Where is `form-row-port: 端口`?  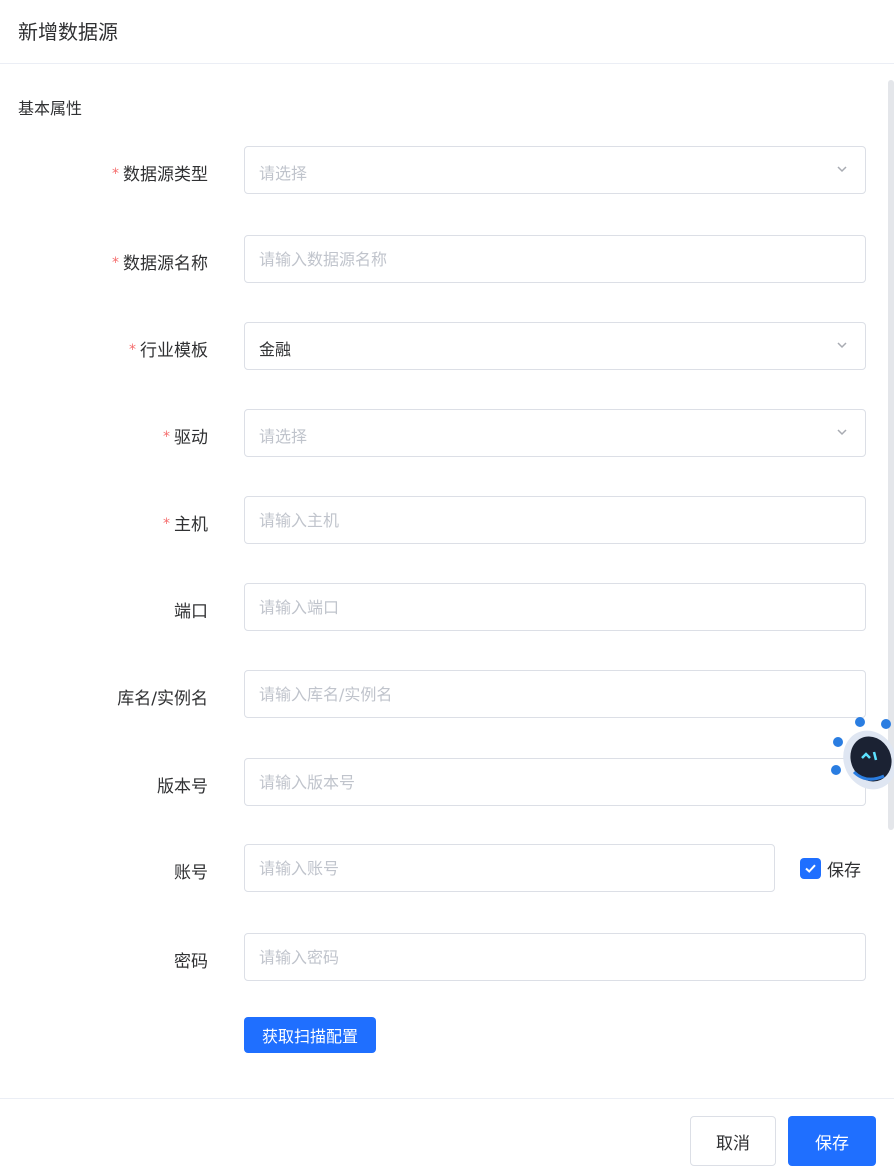 form-row-port: 端口 is located at coordinates (447, 608).